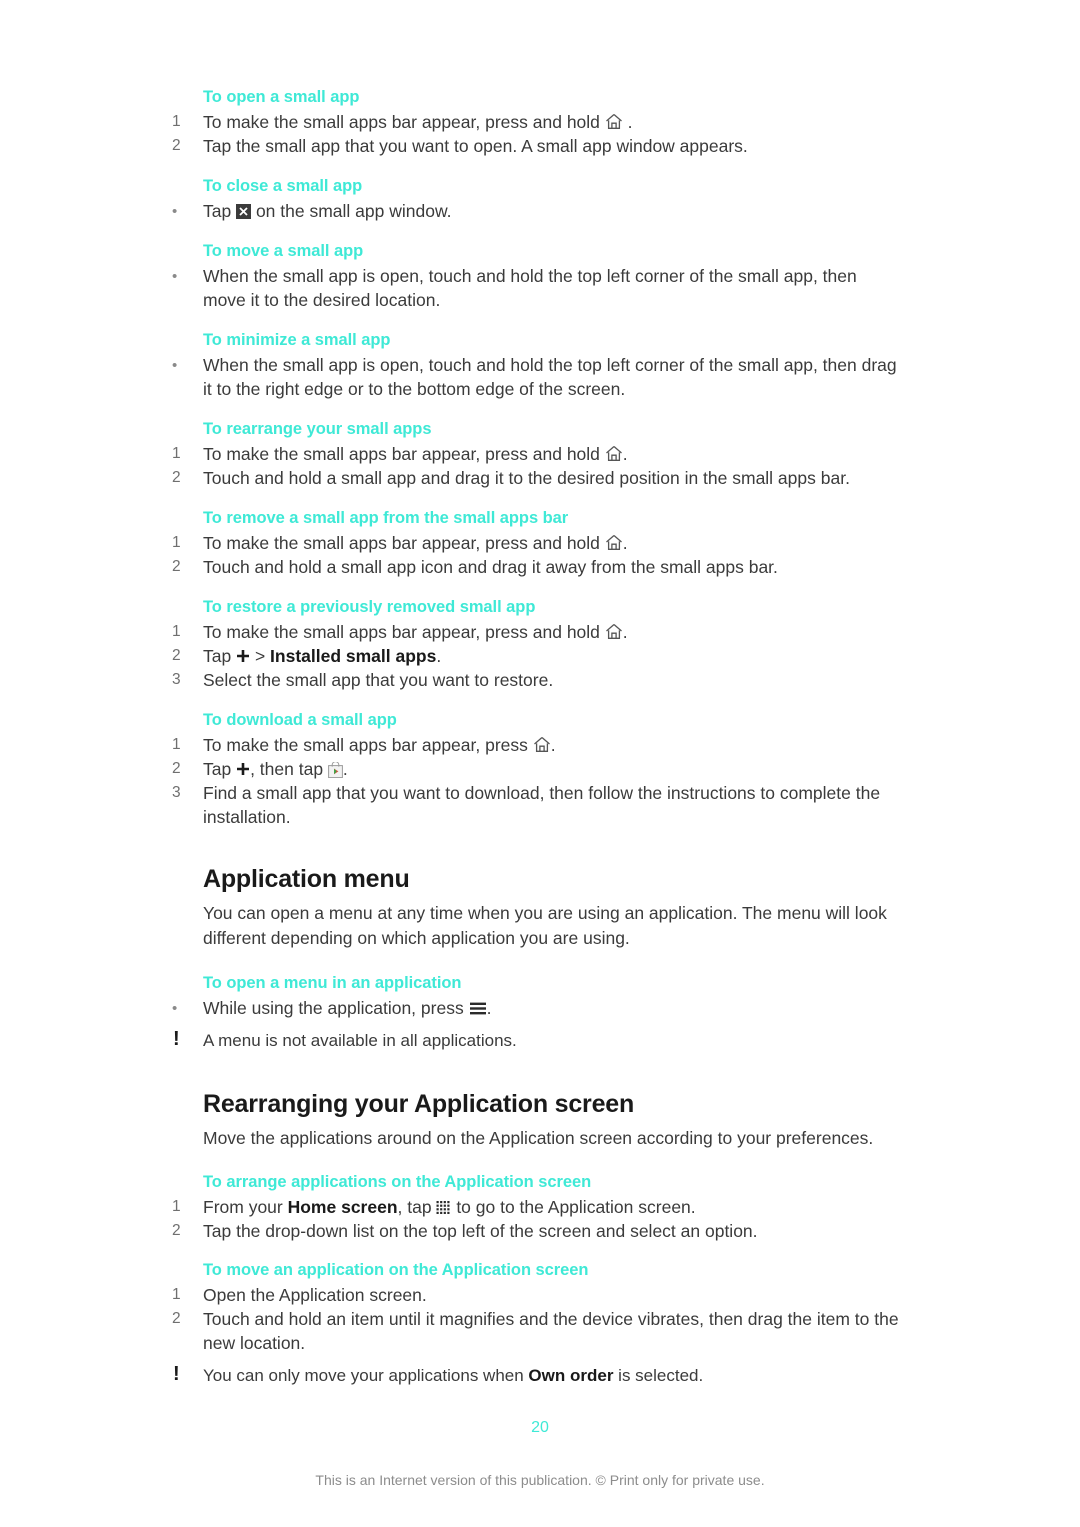 The height and width of the screenshot is (1527, 1080). What do you see at coordinates (573, 1207) in the screenshot?
I see `step-text-tail: to go to the Application screen.` at bounding box center [573, 1207].